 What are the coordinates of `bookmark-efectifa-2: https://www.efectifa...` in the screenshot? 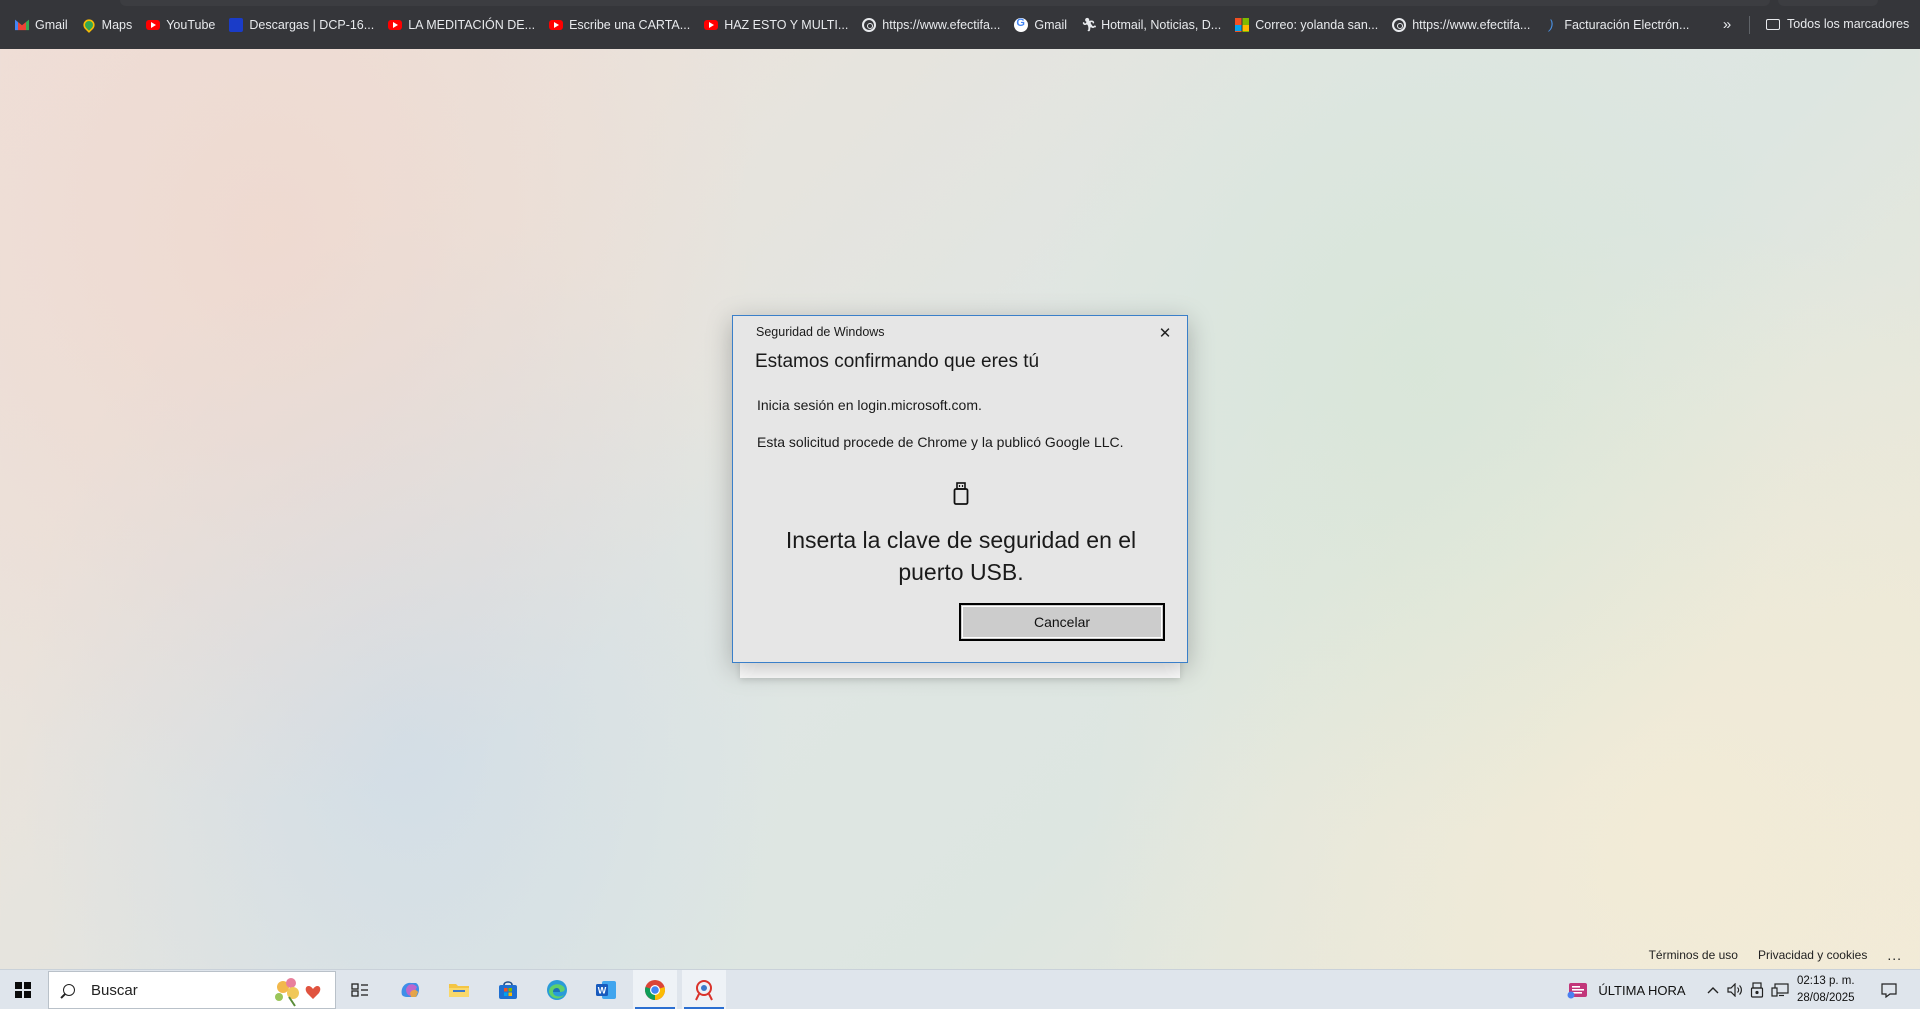 It's located at (1461, 25).